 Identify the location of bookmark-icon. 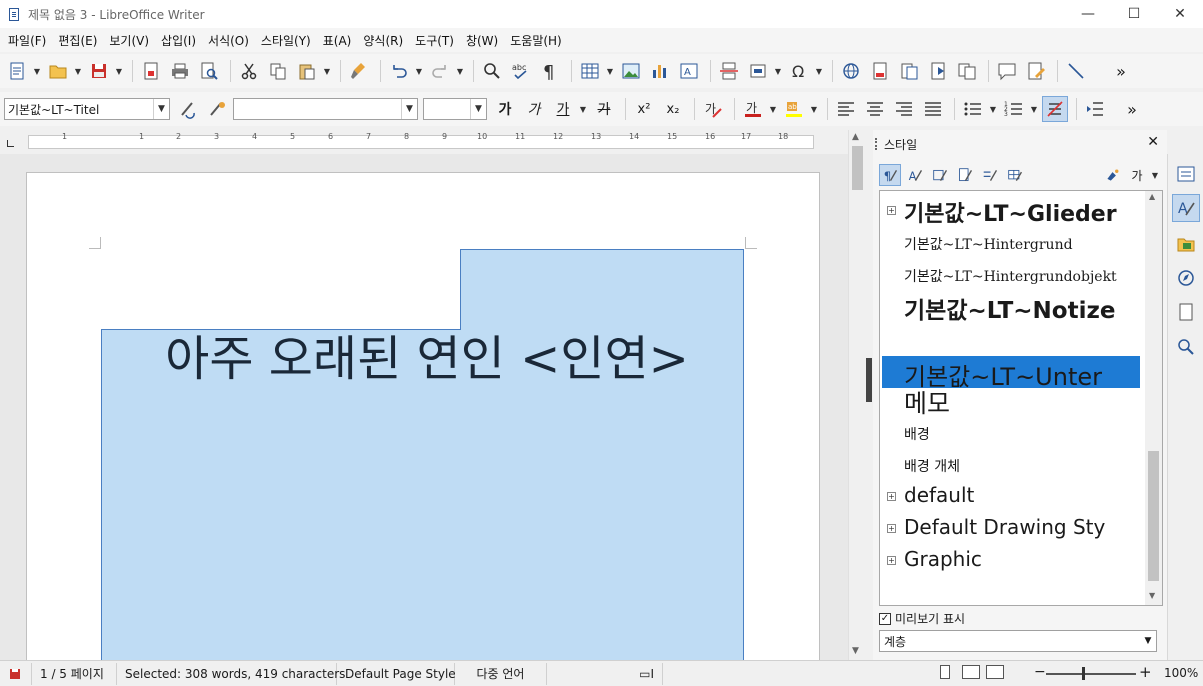
(938, 71).